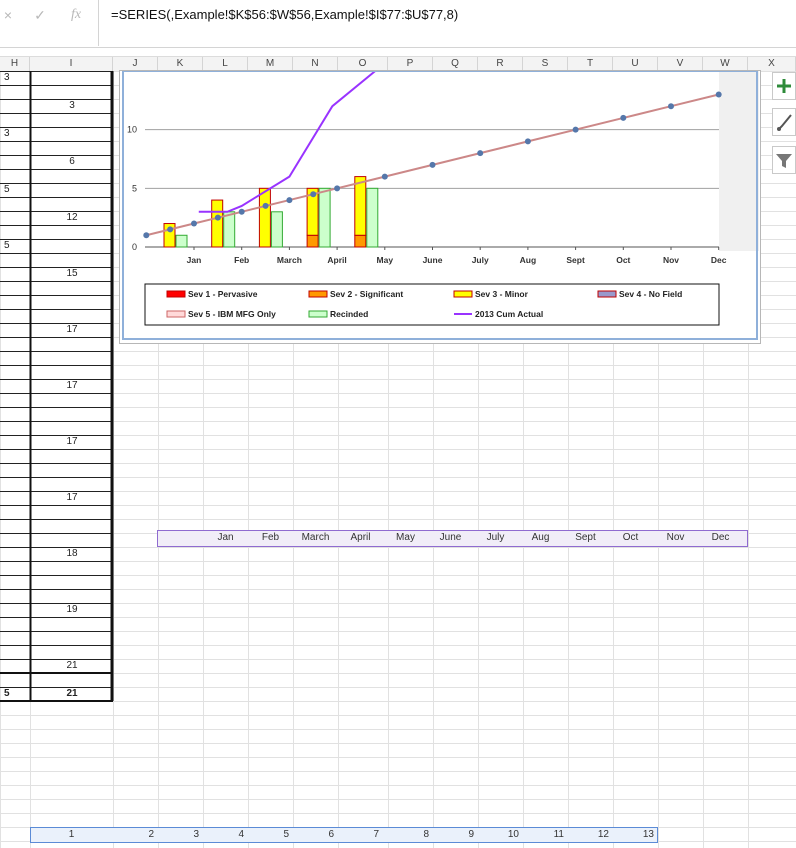 This screenshot has width=796, height=848. Describe the element at coordinates (784, 160) in the screenshot. I see `filter-icon` at that location.